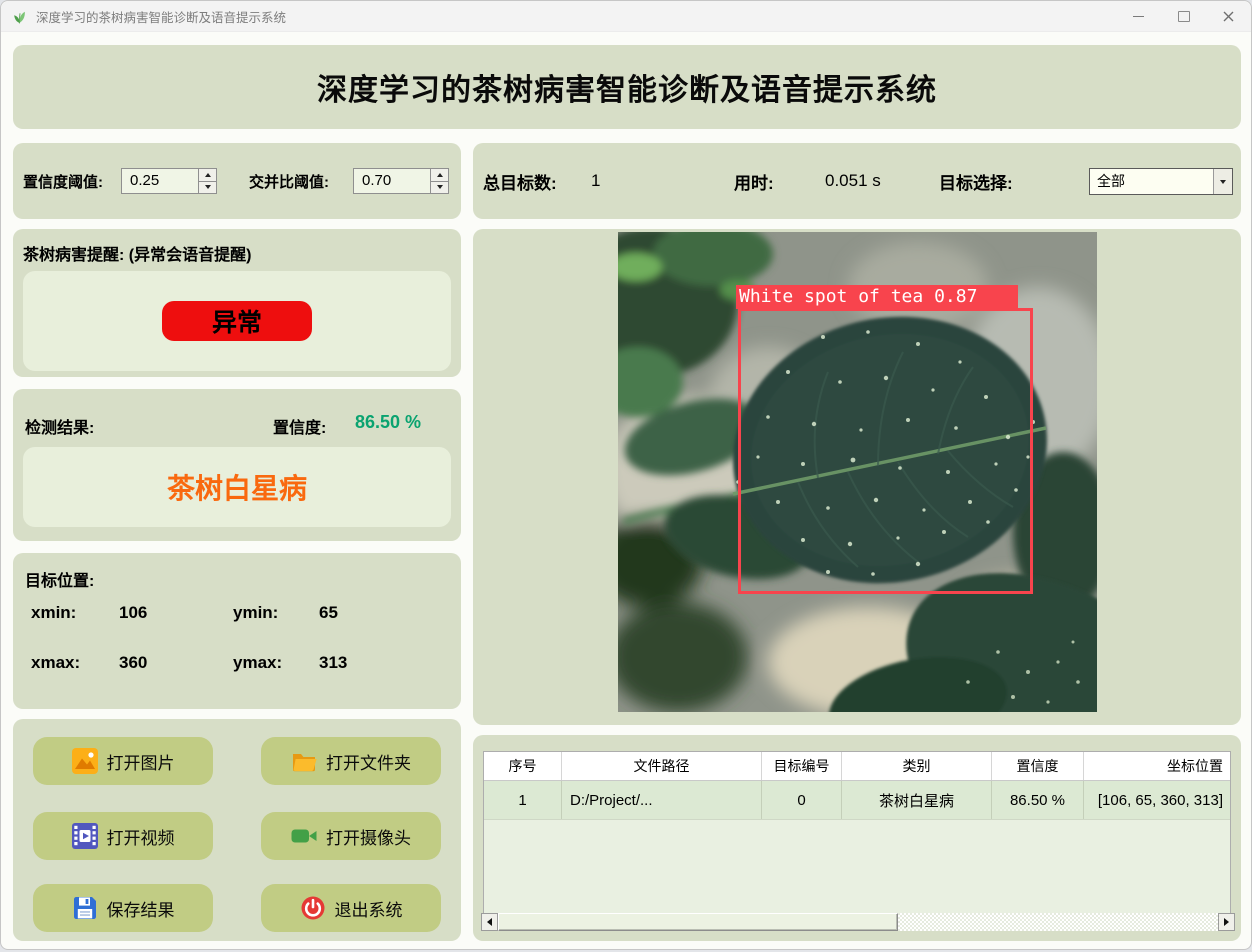 The height and width of the screenshot is (952, 1252). What do you see at coordinates (1111, 181) in the screenshot?
I see `target-select-value: 全部` at bounding box center [1111, 181].